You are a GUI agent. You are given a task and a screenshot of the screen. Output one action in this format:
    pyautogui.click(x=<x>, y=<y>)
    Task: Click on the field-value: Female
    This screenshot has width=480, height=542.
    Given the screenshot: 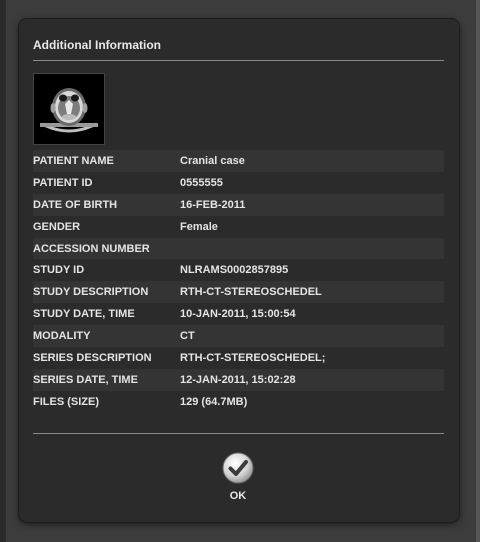 What is the action you would take?
    pyautogui.click(x=199, y=226)
    